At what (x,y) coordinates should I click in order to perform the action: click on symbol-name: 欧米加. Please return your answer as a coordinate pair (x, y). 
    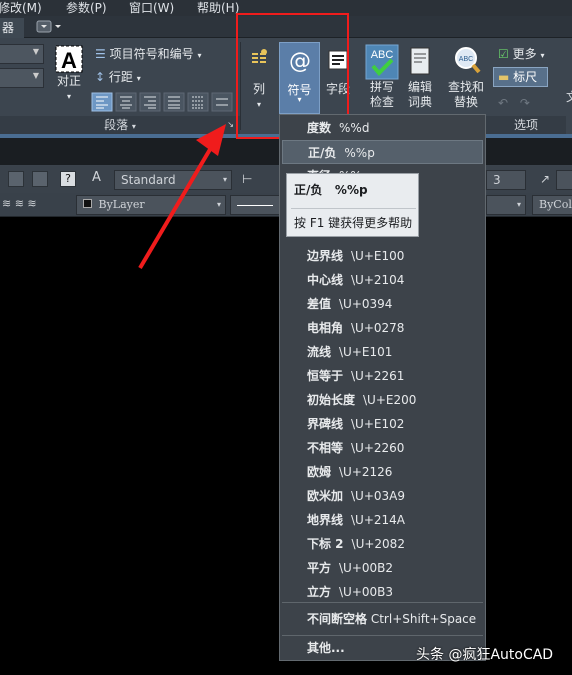
    Looking at the image, I should click on (325, 496).